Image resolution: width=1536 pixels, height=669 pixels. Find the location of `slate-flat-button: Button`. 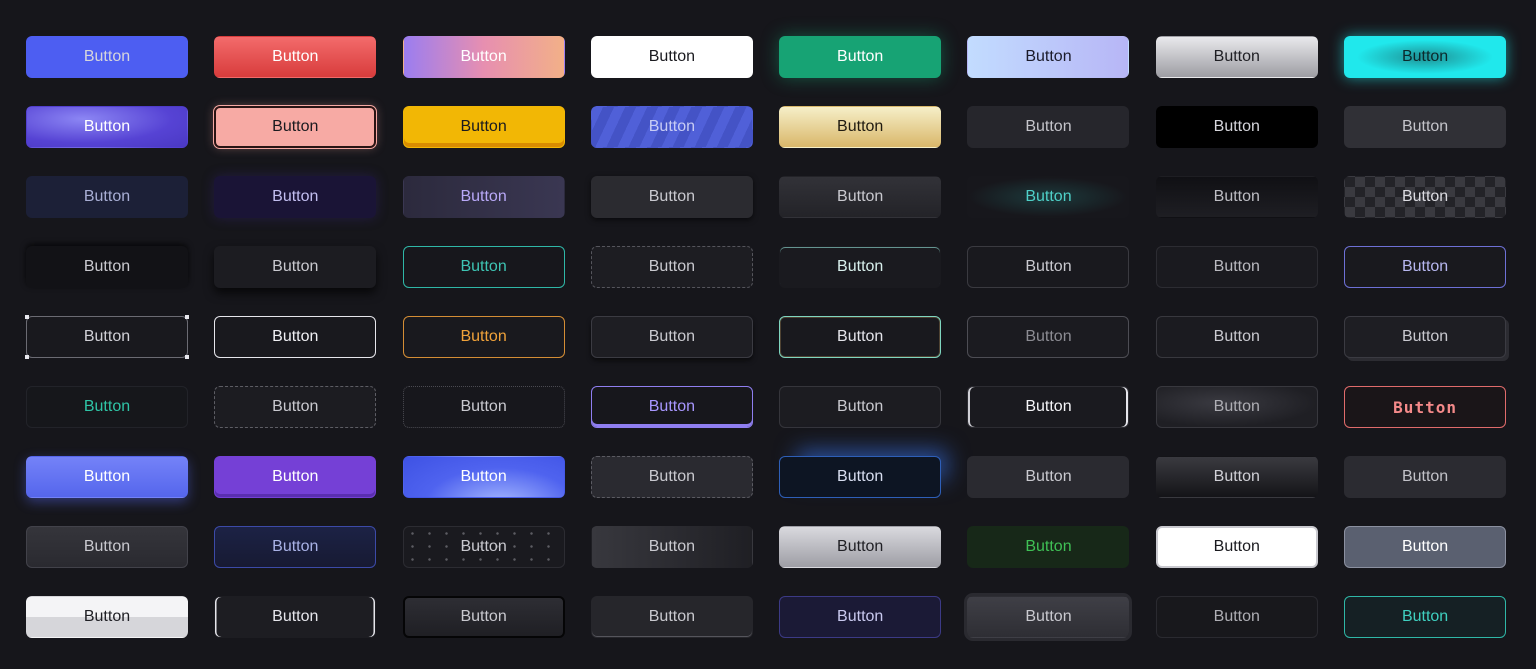

slate-flat-button: Button is located at coordinates (1425, 477).